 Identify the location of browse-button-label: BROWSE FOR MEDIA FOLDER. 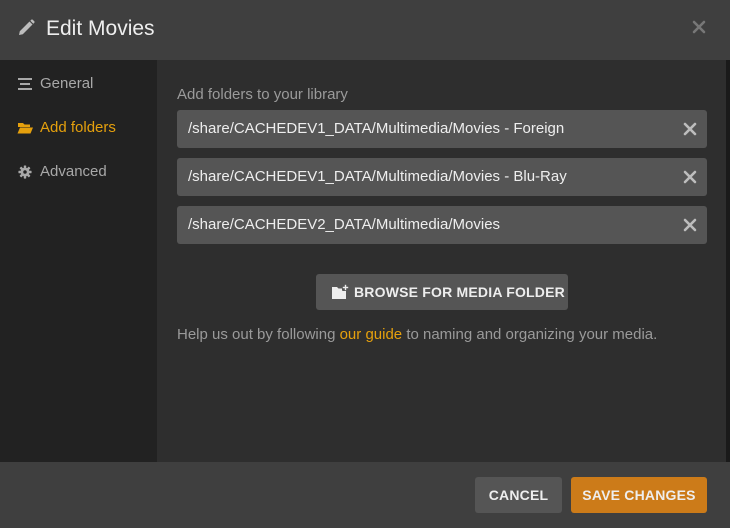
(459, 292).